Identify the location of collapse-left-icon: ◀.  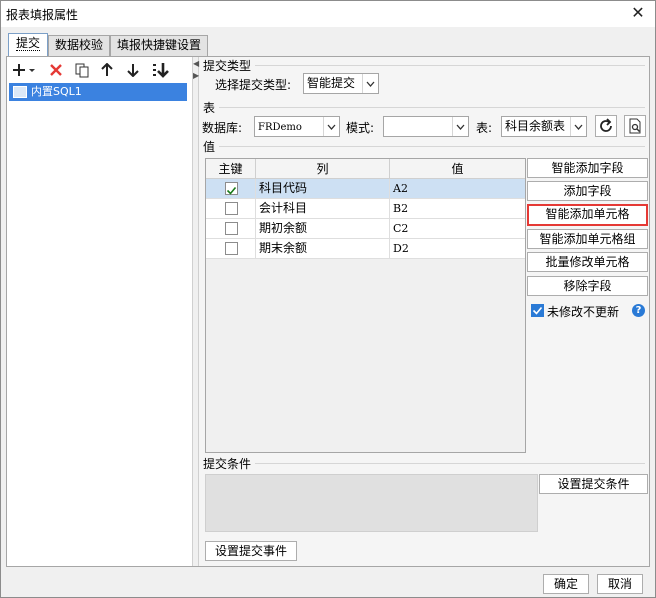
(196, 63).